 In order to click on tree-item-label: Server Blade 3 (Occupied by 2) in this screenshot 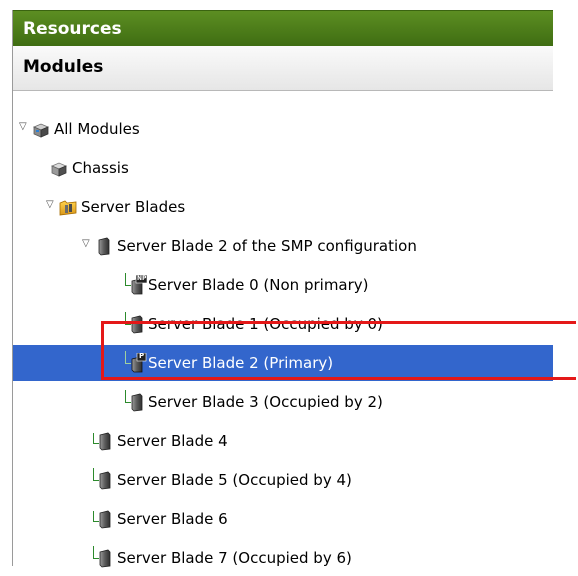, I will do `click(265, 402)`.